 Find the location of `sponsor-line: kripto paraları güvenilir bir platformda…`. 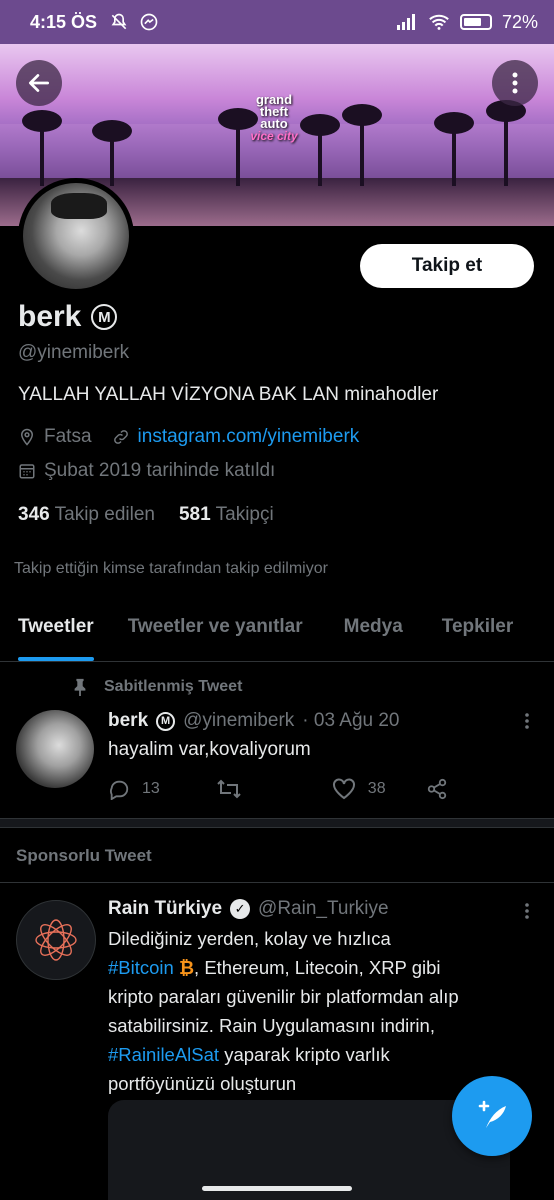

sponsor-line: kripto paraları güvenilir bir platformda… is located at coordinates (283, 996).